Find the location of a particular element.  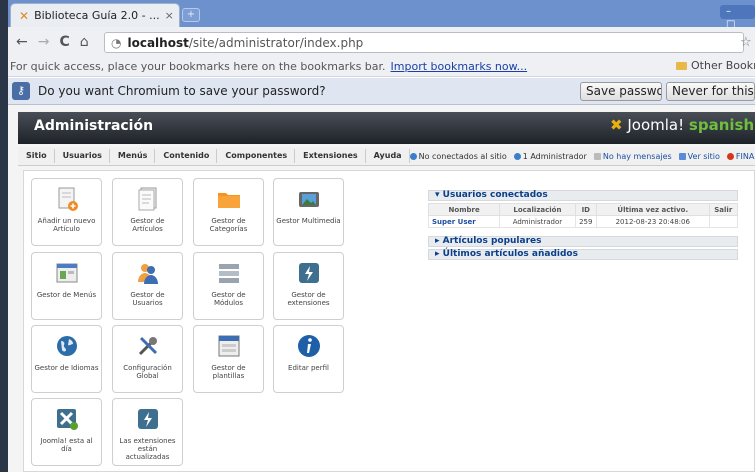

quickicon-template-manager: Gestor de plantillas is located at coordinates (228, 359).